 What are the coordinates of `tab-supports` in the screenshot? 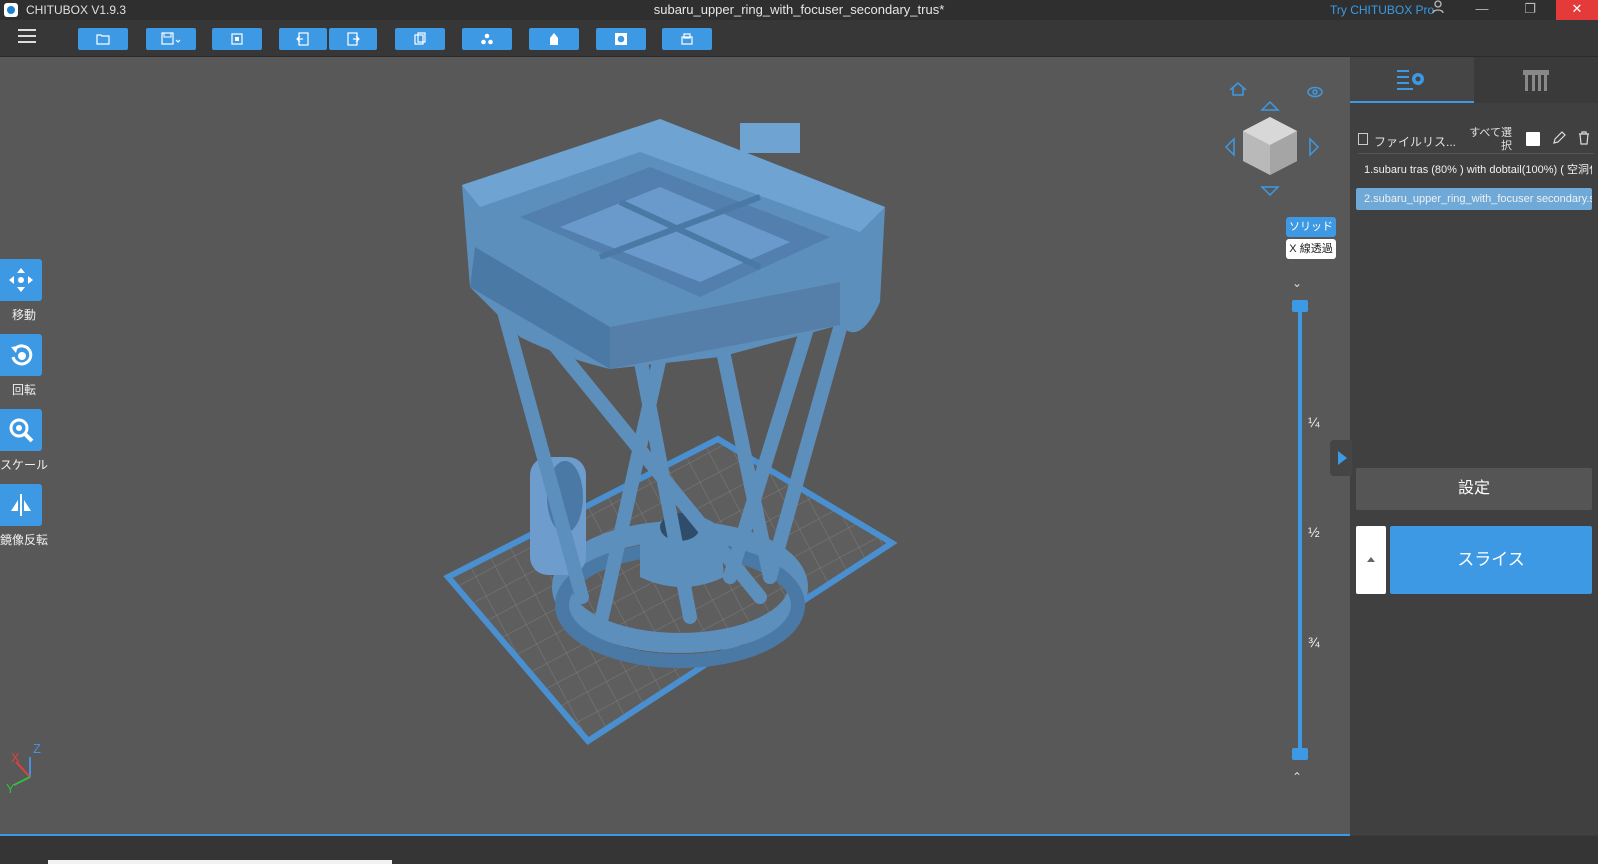 It's located at (1536, 80).